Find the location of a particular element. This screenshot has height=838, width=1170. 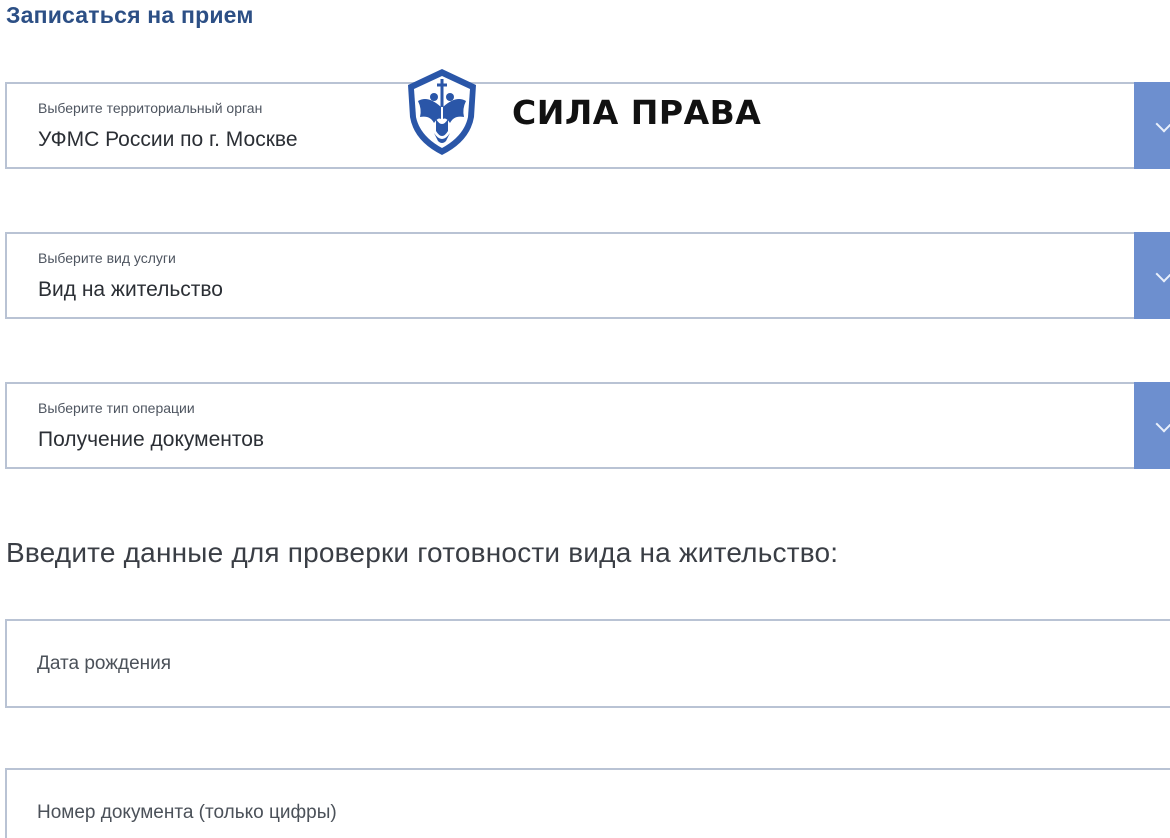

document-number-input is located at coordinates (587, 803).